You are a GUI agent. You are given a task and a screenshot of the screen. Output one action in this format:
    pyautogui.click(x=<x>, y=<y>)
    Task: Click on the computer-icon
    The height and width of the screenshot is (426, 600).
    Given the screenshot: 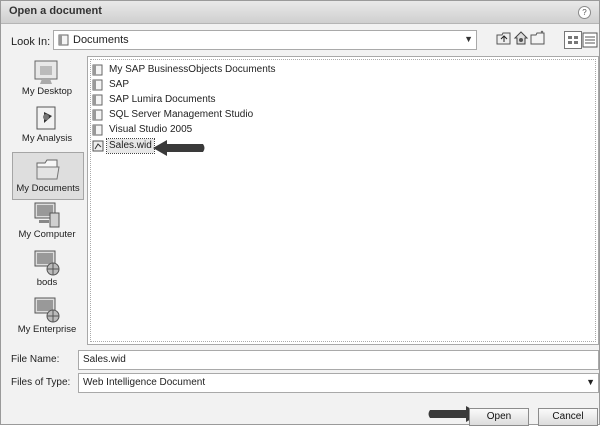 What is the action you would take?
    pyautogui.click(x=47, y=215)
    